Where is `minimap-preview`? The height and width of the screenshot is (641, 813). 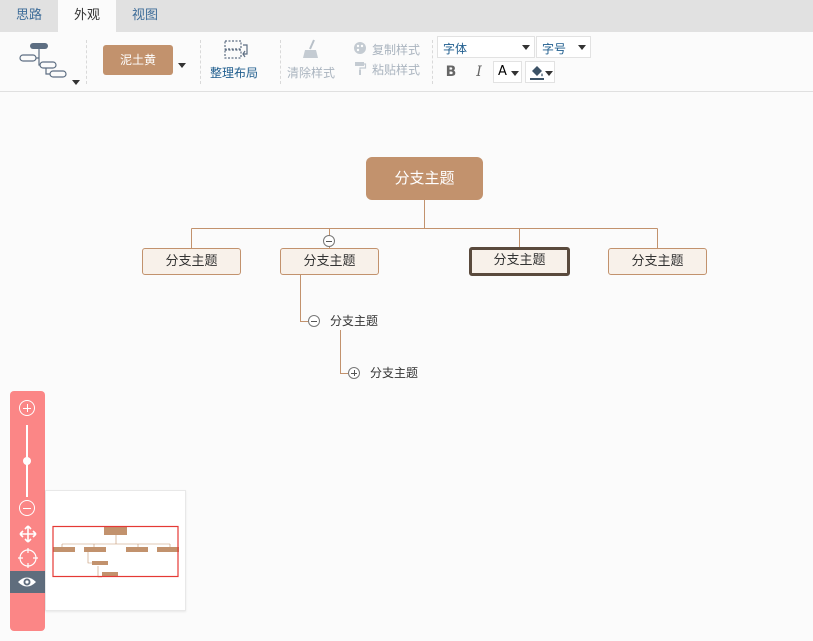 minimap-preview is located at coordinates (115, 551).